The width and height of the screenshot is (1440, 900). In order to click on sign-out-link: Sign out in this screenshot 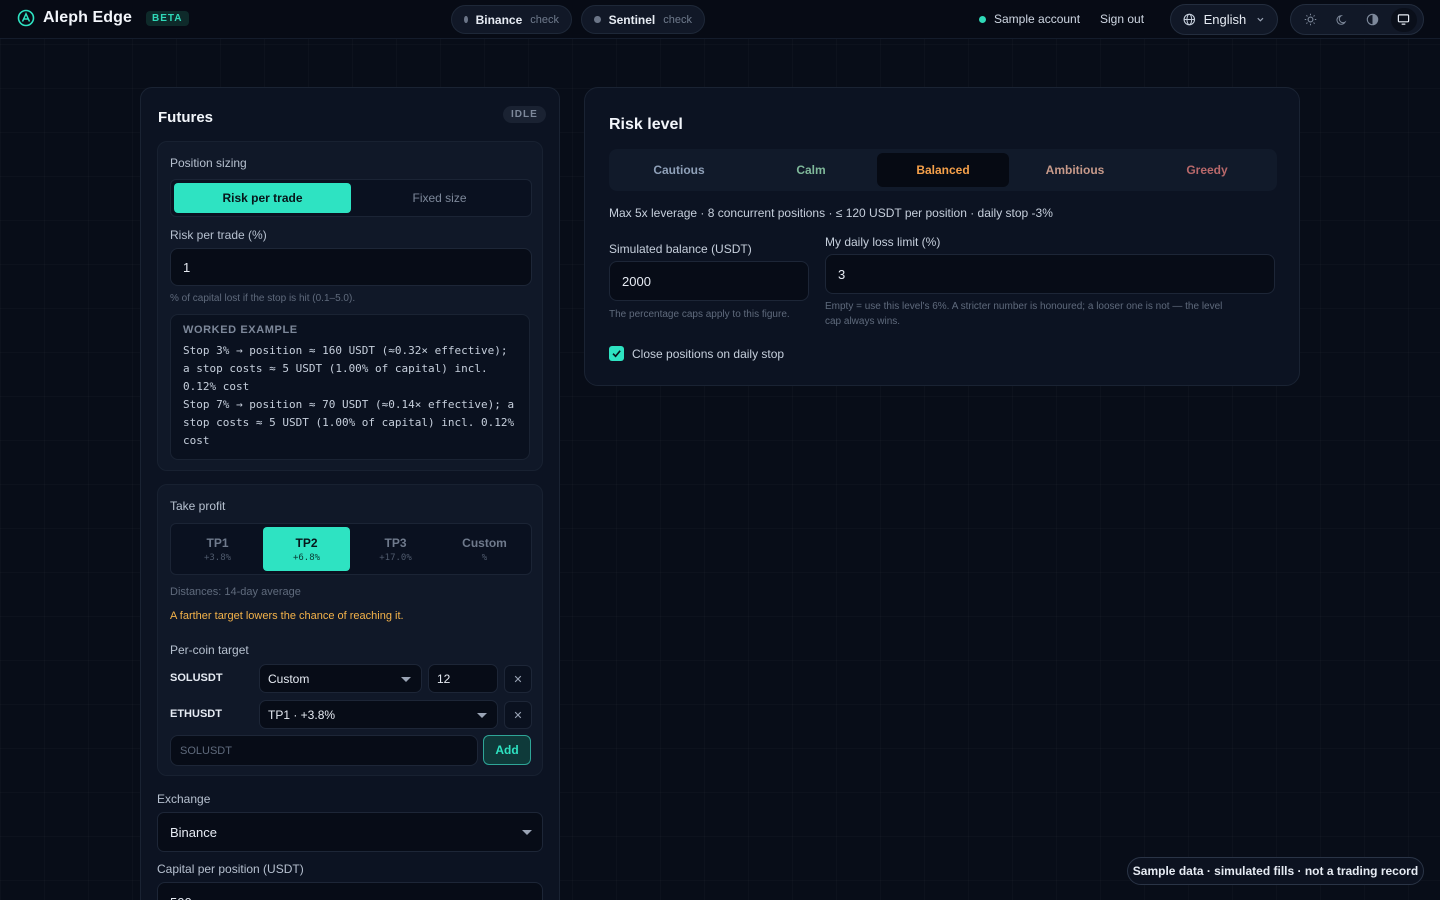, I will do `click(1122, 19)`.